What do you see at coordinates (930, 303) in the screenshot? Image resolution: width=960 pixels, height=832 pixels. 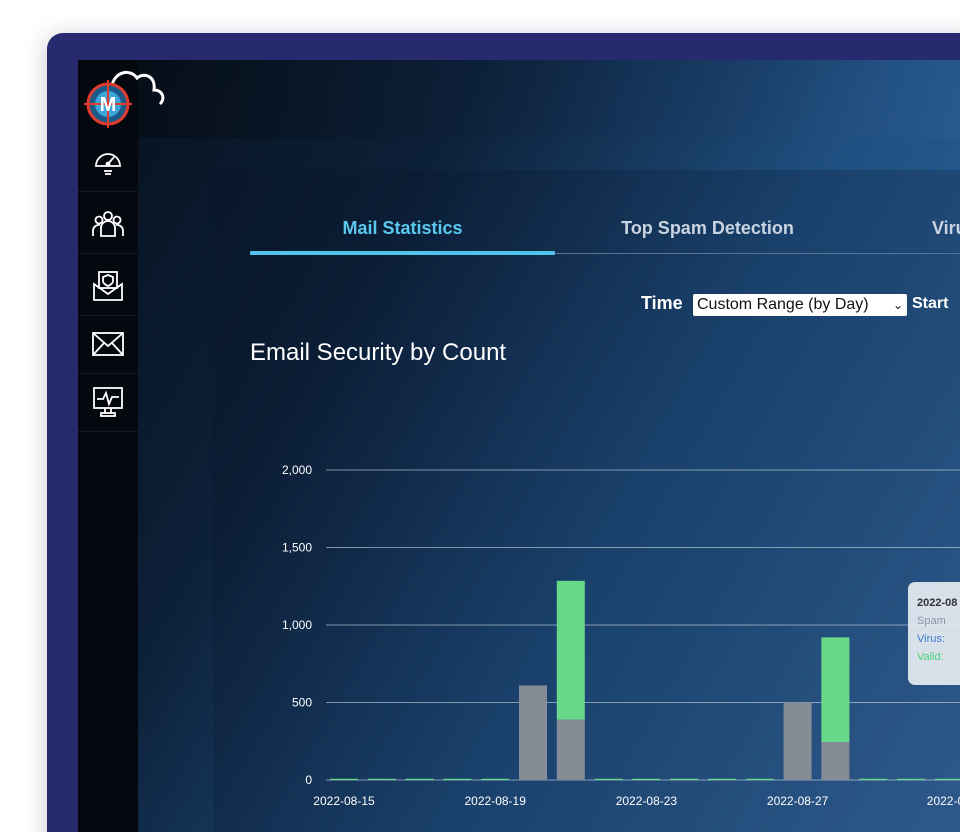 I see `start-date-label: Start` at bounding box center [930, 303].